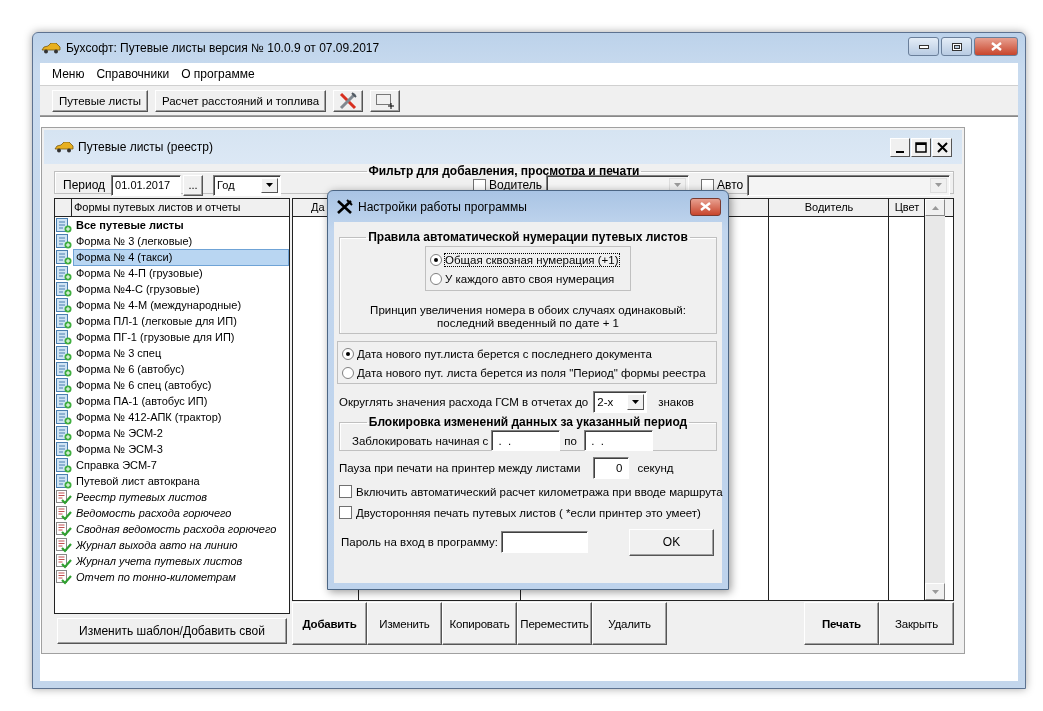 The width and height of the screenshot is (1043, 711). I want to click on window-title: Бухсофт: Путевые листы версия № 10.0.9 от 07.09.2017, so click(223, 48).